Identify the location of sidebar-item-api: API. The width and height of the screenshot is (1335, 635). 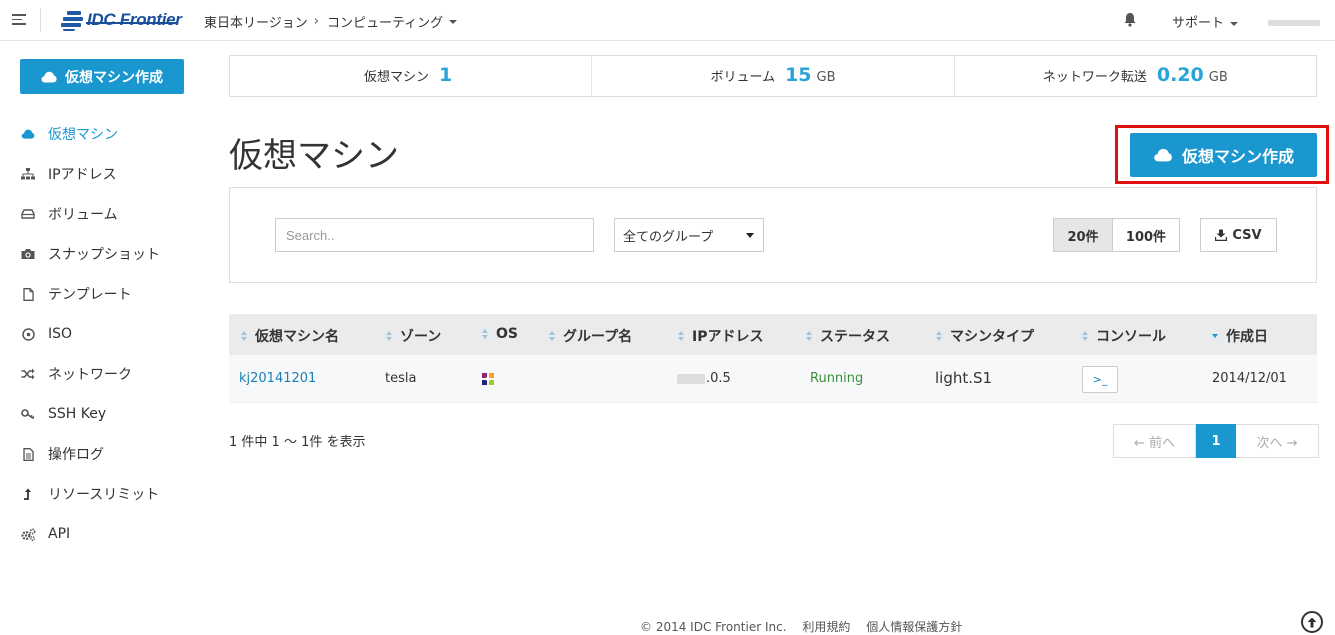
(115, 534).